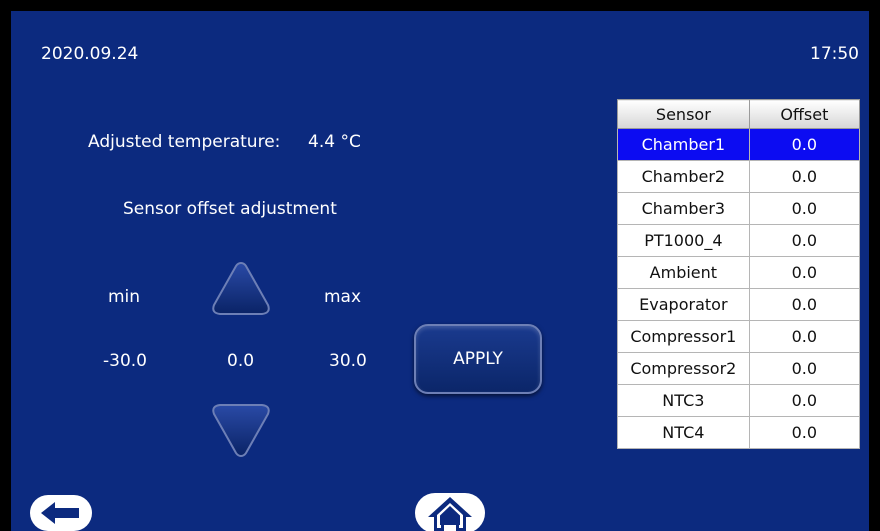  I want to click on column-header-offset: Offset, so click(804, 114).